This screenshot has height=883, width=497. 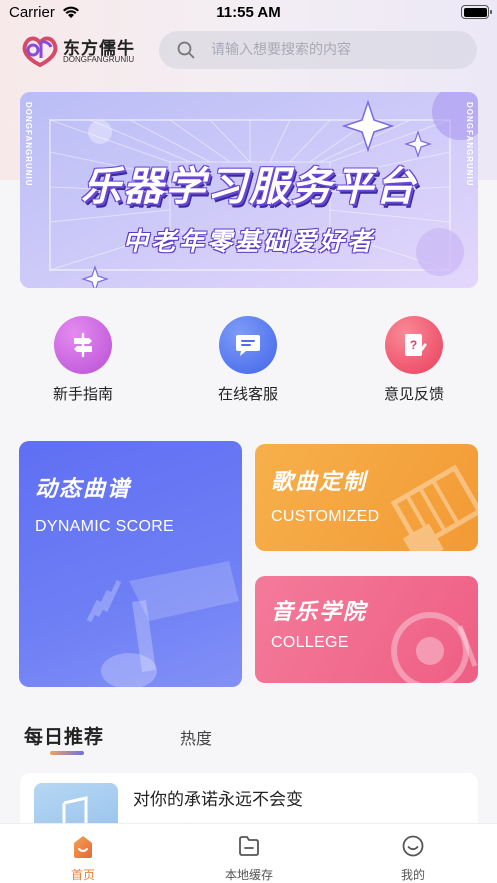 What do you see at coordinates (413, 846) in the screenshot?
I see `profile-icon` at bounding box center [413, 846].